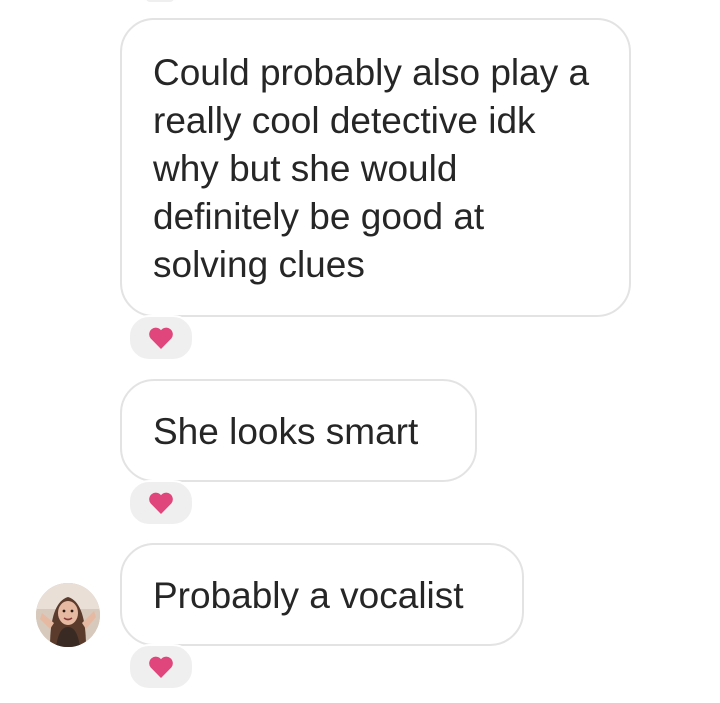  I want to click on message-bubble: Probably a vocalist, so click(322, 594).